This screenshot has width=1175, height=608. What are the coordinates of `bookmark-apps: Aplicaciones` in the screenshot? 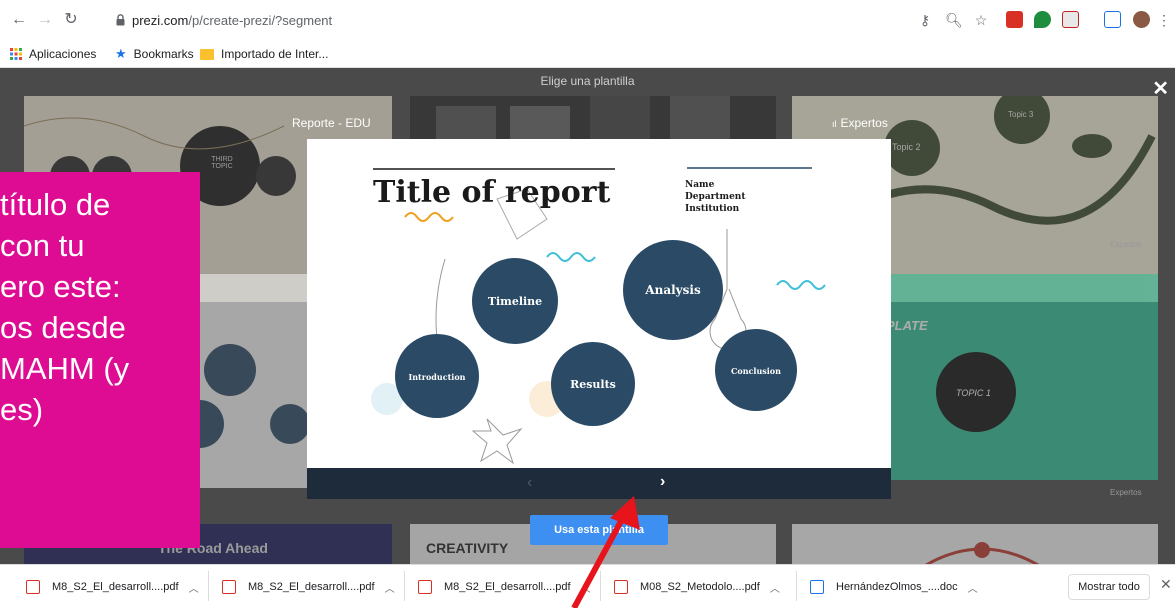 It's located at (53, 54).